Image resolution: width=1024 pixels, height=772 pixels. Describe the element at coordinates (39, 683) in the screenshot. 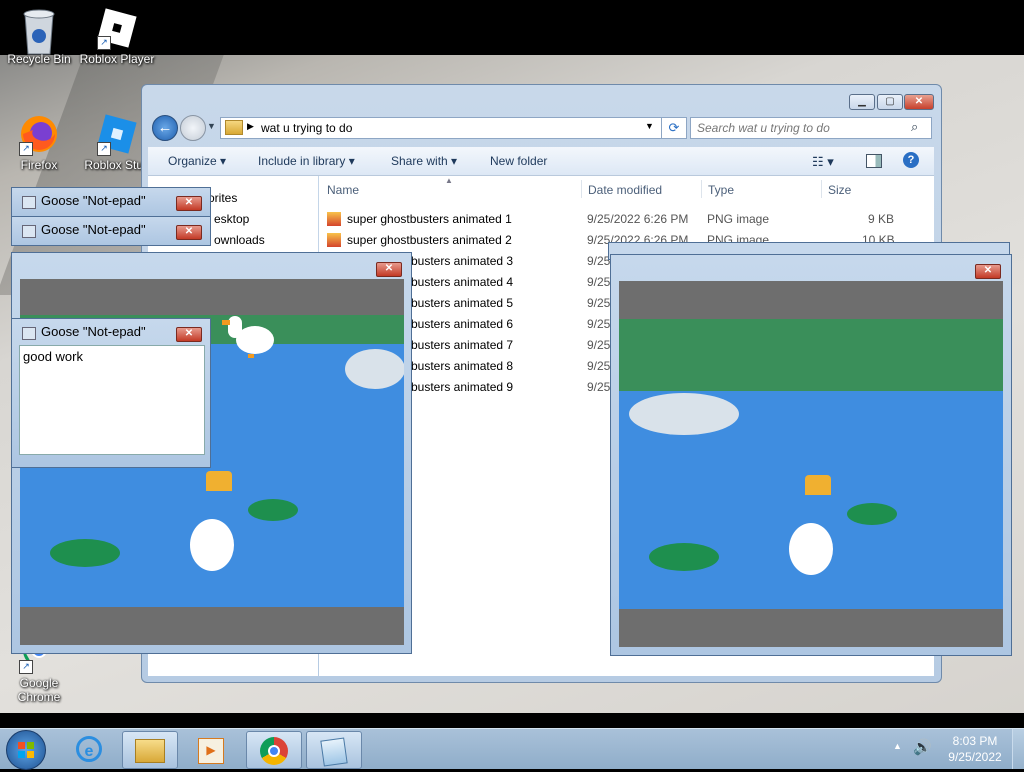

I see `desktop-icon-label: Google` at that location.